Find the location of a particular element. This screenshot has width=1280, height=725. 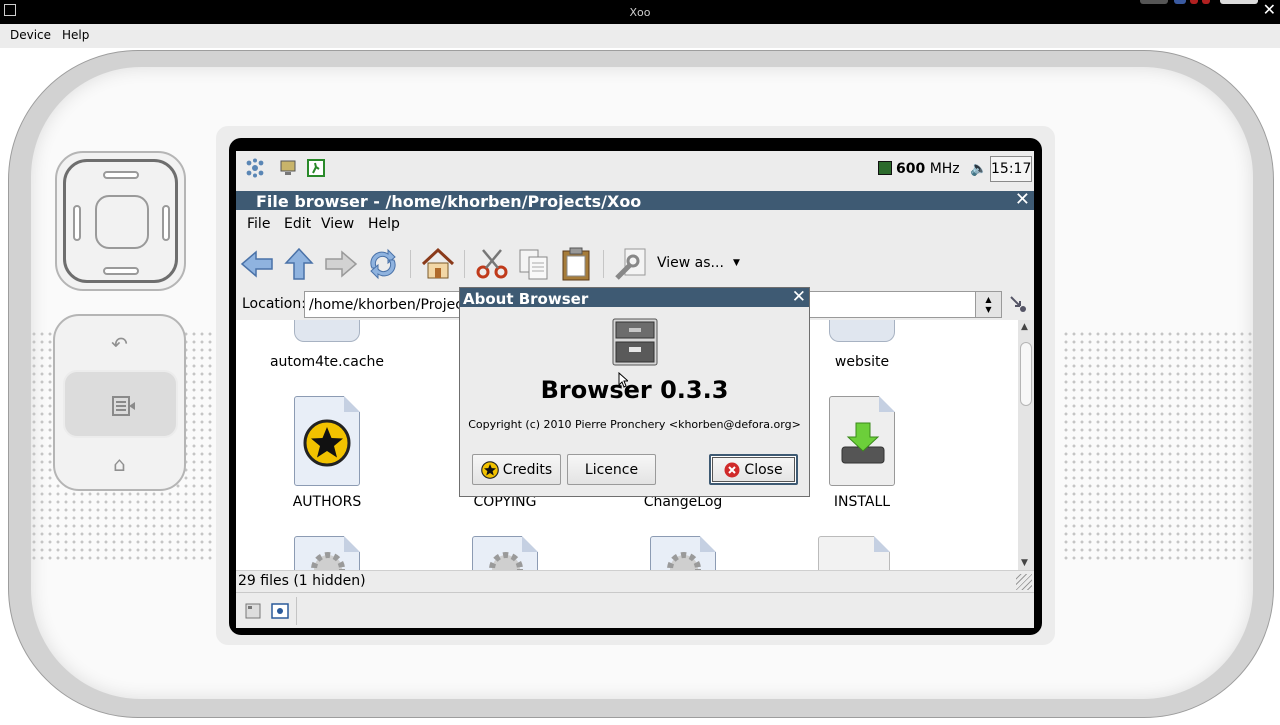

about-close-icon: ✕ is located at coordinates (799, 297).